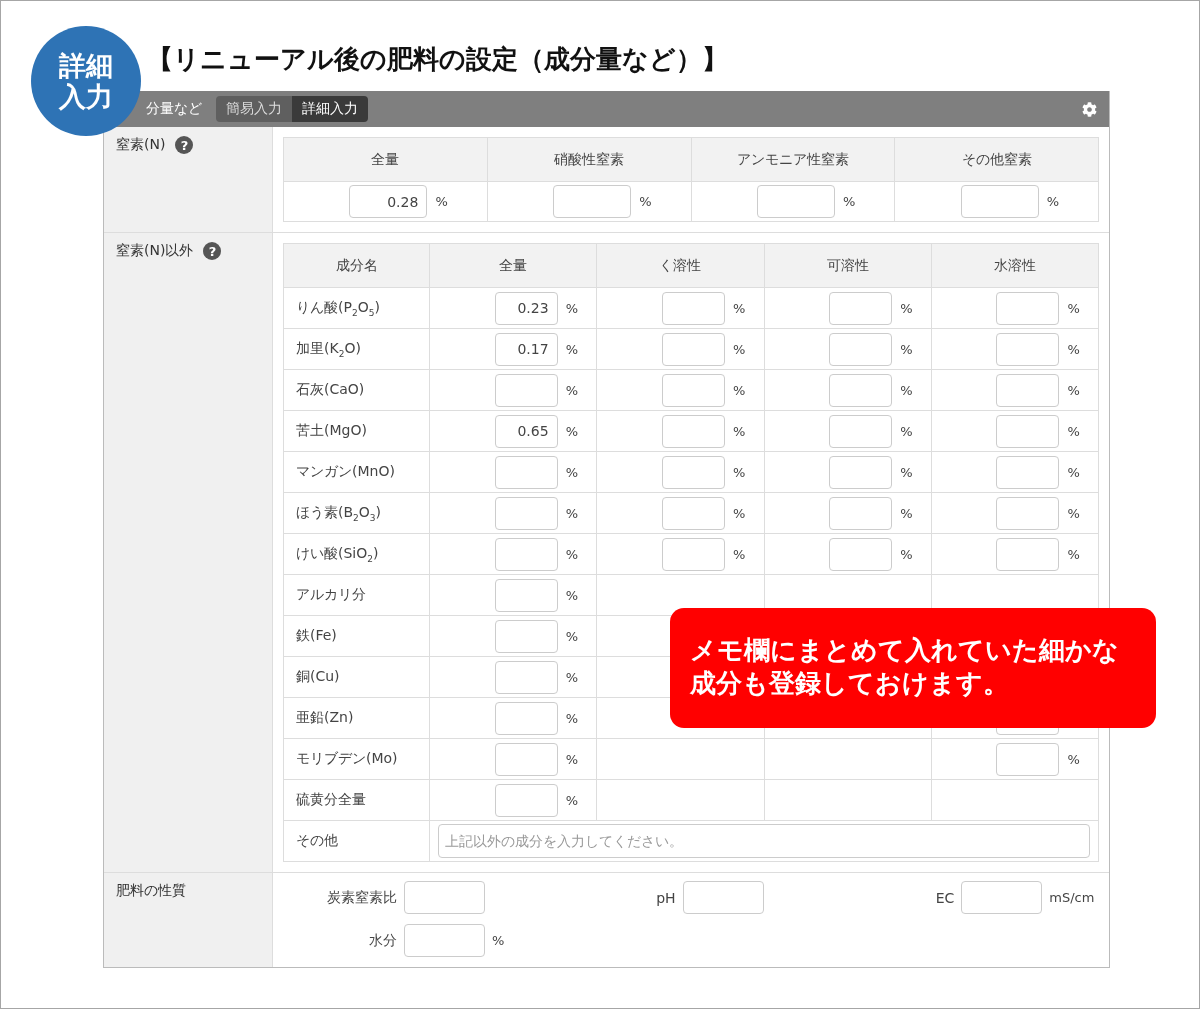  What do you see at coordinates (317, 840) in the screenshot?
I see `component-name: その他` at bounding box center [317, 840].